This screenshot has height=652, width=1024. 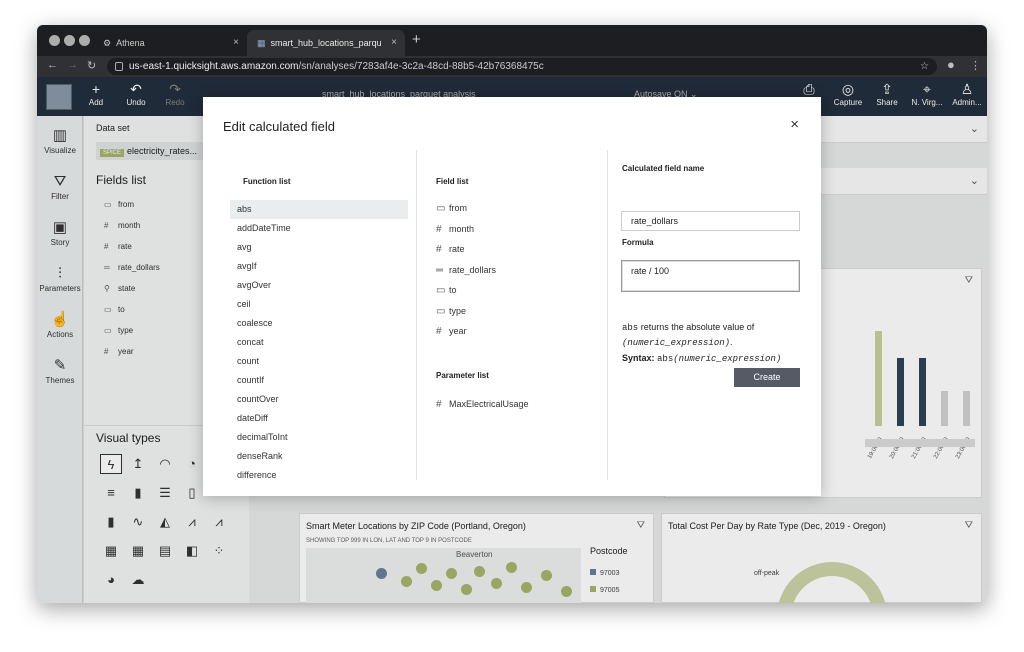 I want to click on description-function-name: abs, so click(x=630, y=328).